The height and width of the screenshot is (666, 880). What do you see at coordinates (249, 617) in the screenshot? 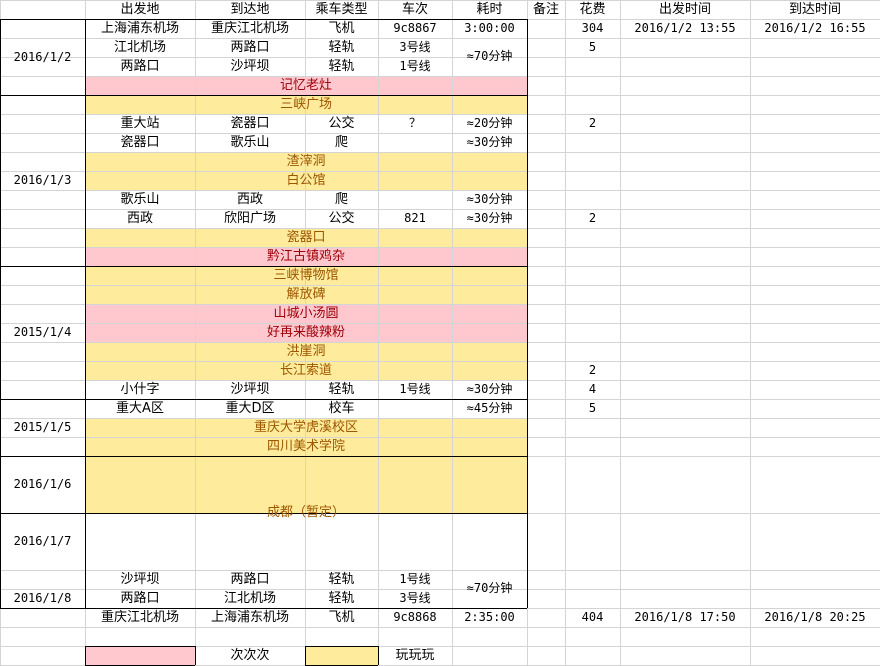
I see `to-cell: 上海浦东机场` at bounding box center [249, 617].